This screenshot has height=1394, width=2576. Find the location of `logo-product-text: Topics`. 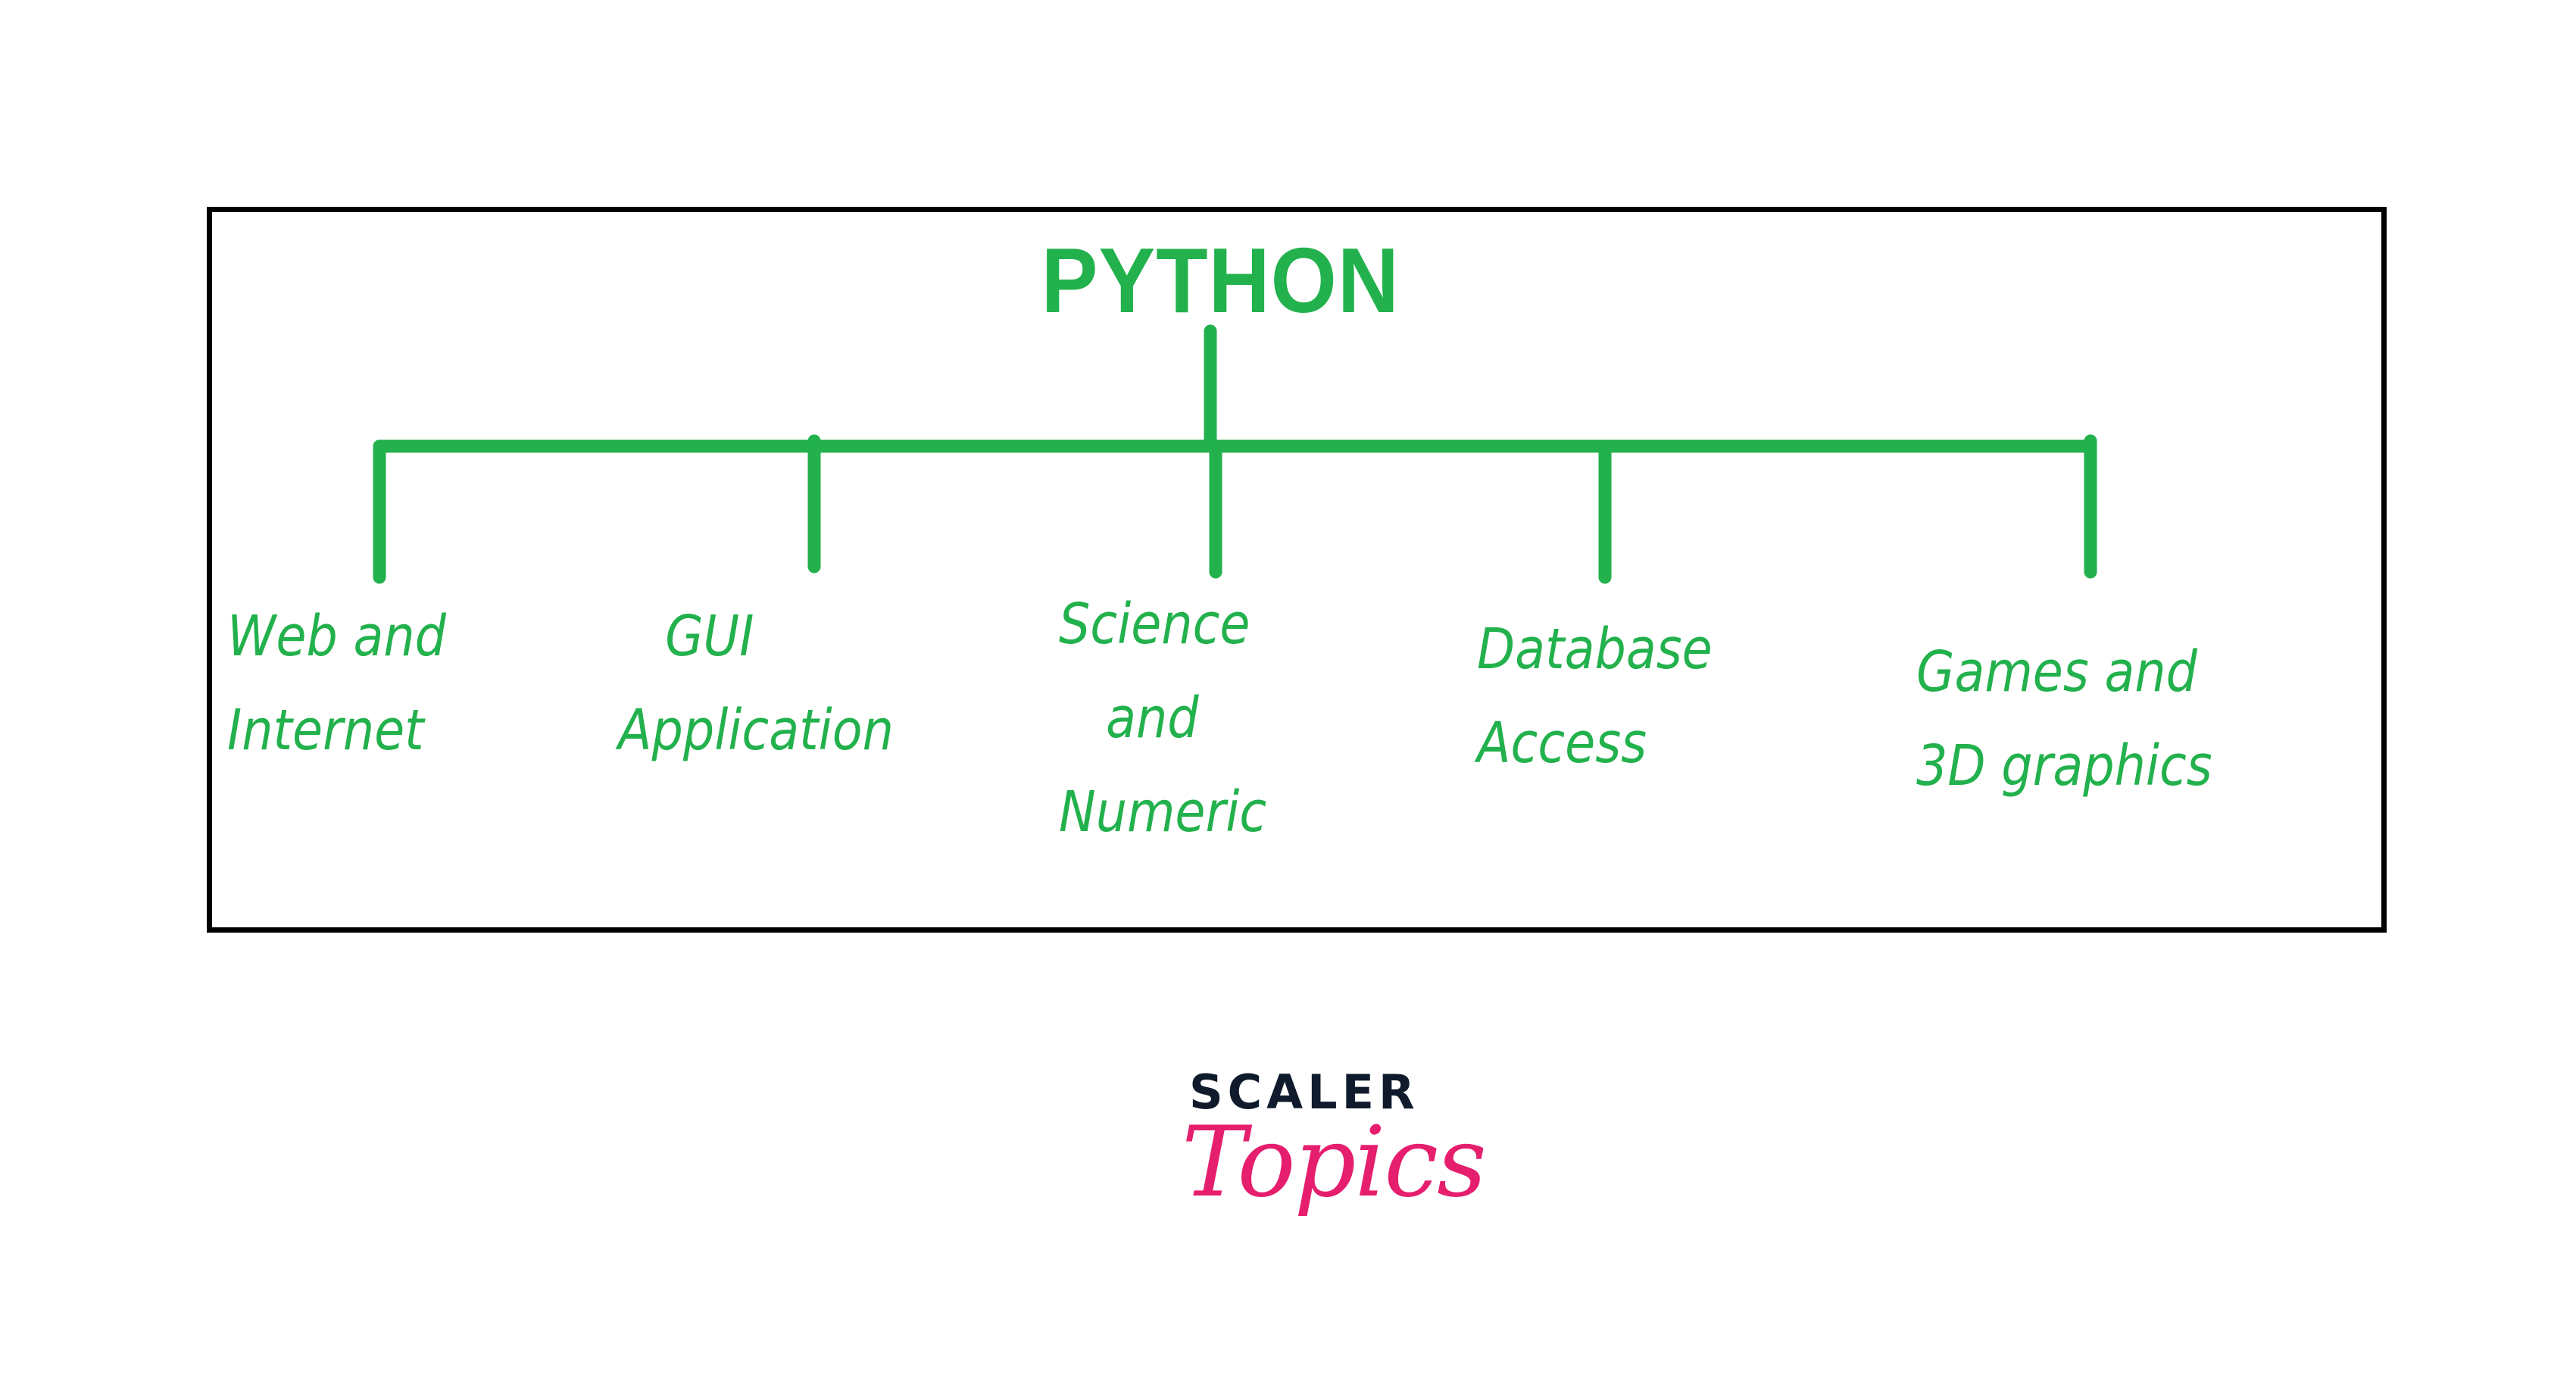

logo-product-text: Topics is located at coordinates (1334, 1162).